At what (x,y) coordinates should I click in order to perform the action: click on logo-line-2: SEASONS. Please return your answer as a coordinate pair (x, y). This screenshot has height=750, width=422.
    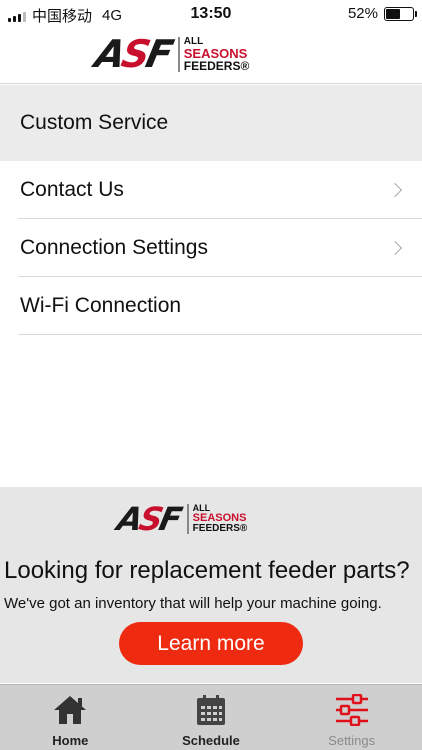
    Looking at the image, I should click on (215, 53).